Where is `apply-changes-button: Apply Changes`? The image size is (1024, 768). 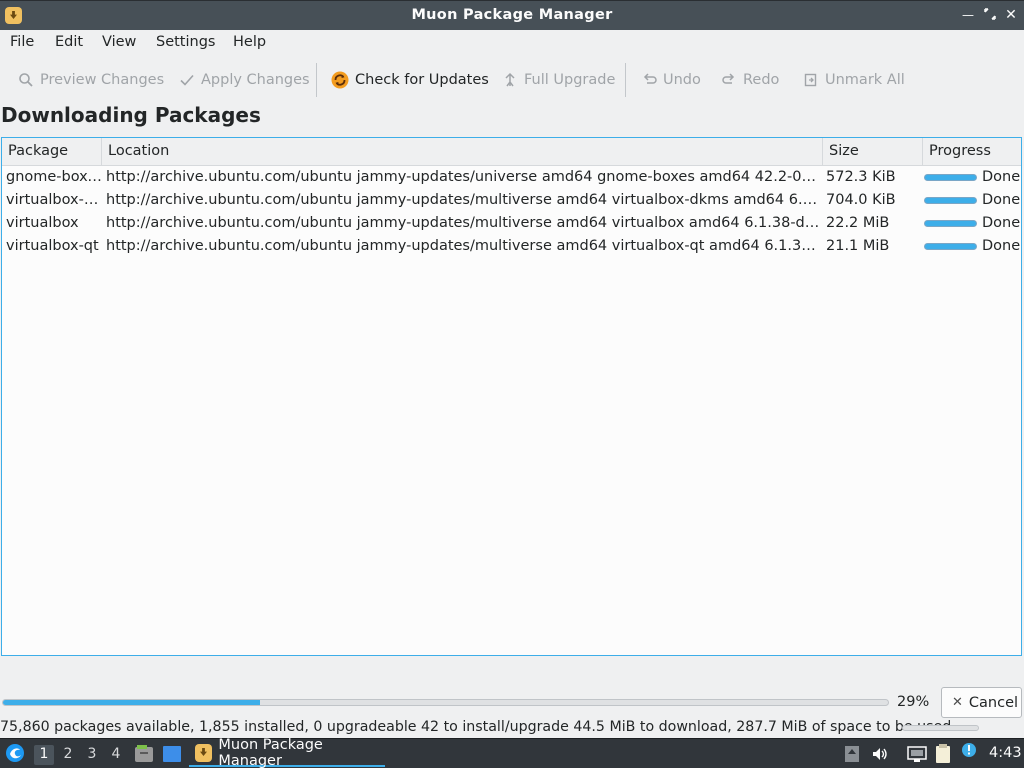
apply-changes-button: Apply Changes is located at coordinates (244, 80).